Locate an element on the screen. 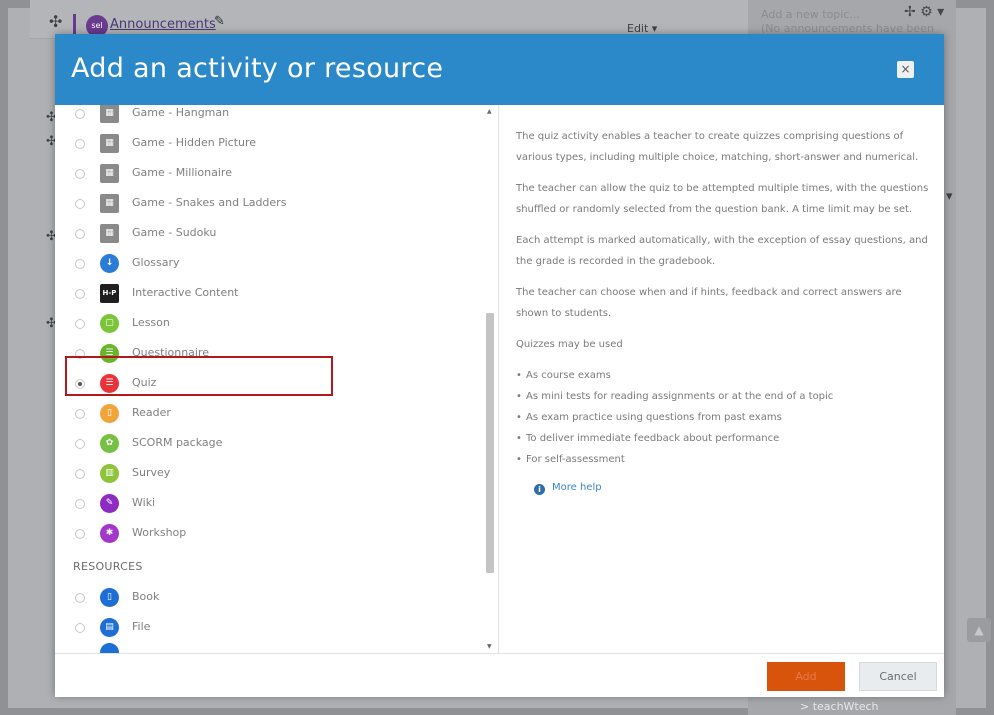 This screenshot has height=715, width=994. pencil-icon: ✎ is located at coordinates (219, 21).